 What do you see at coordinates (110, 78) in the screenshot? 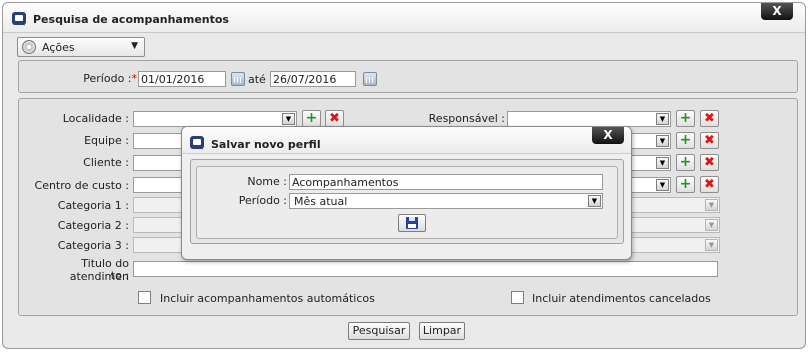
I see `period-label: Período :*` at bounding box center [110, 78].